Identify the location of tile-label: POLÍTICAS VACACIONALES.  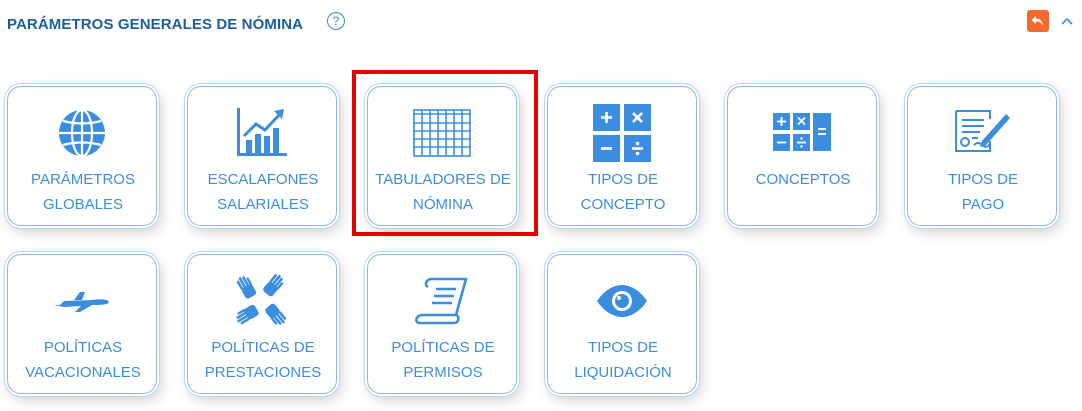
(83, 360).